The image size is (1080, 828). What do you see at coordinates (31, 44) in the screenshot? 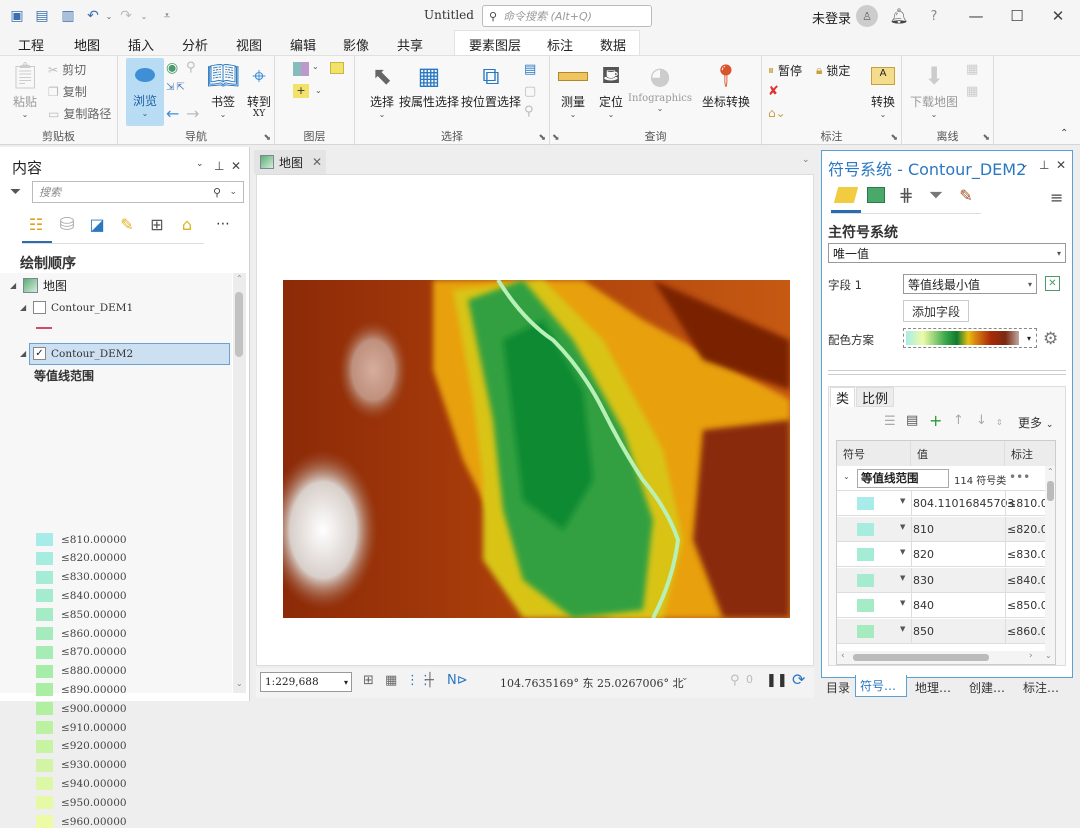
I see `tab-project: 工程` at bounding box center [31, 44].